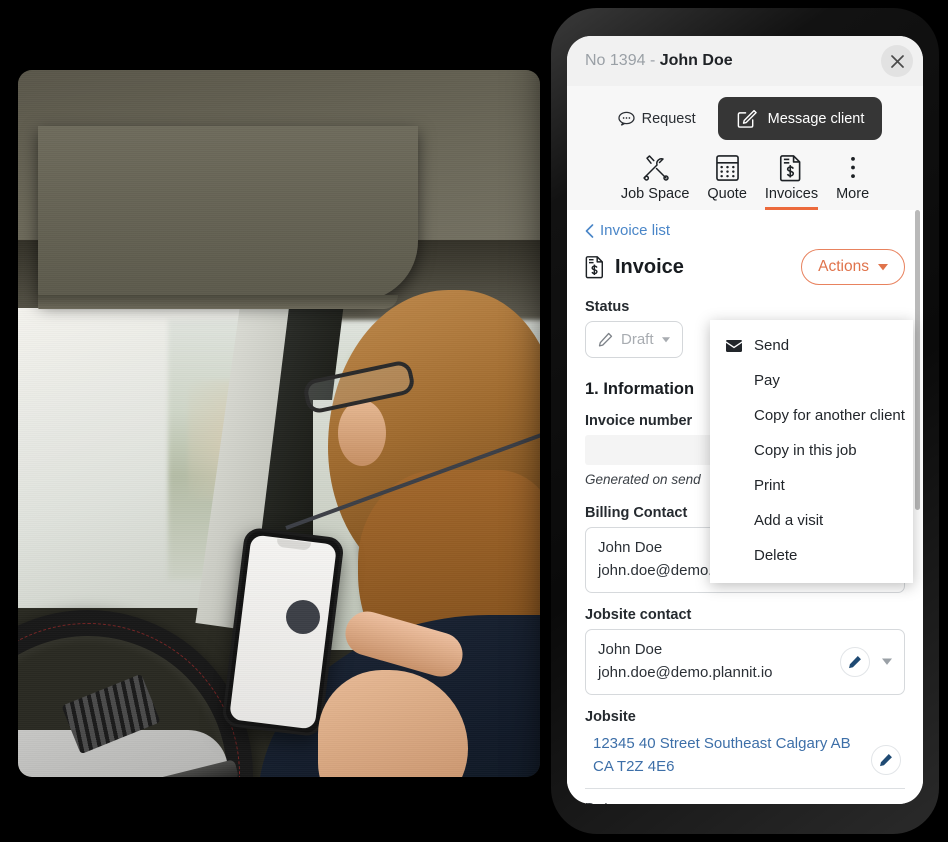  I want to click on invoice-number-label: No 1394 -, so click(620, 60).